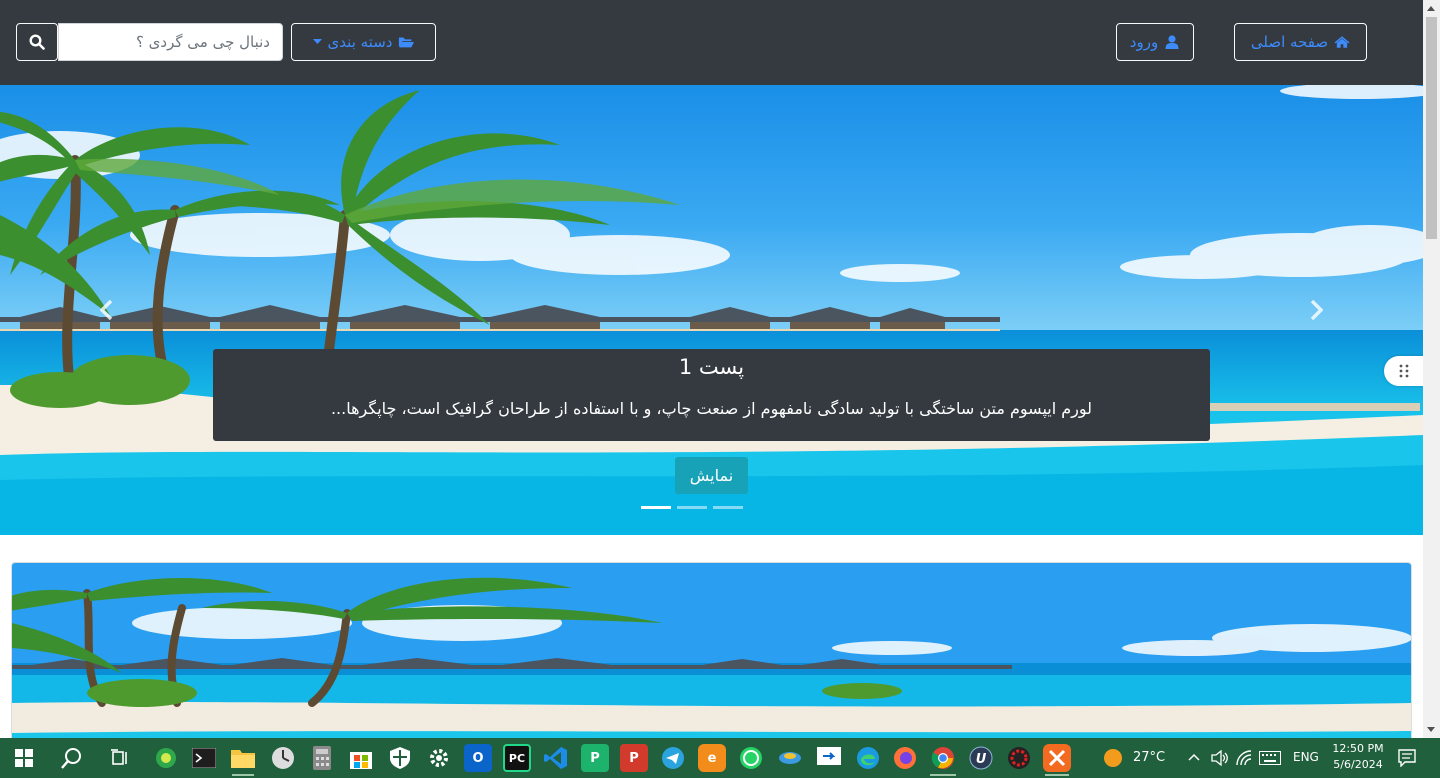 The width and height of the screenshot is (1440, 778). What do you see at coordinates (790, 758) in the screenshot?
I see `network-app-icon` at bounding box center [790, 758].